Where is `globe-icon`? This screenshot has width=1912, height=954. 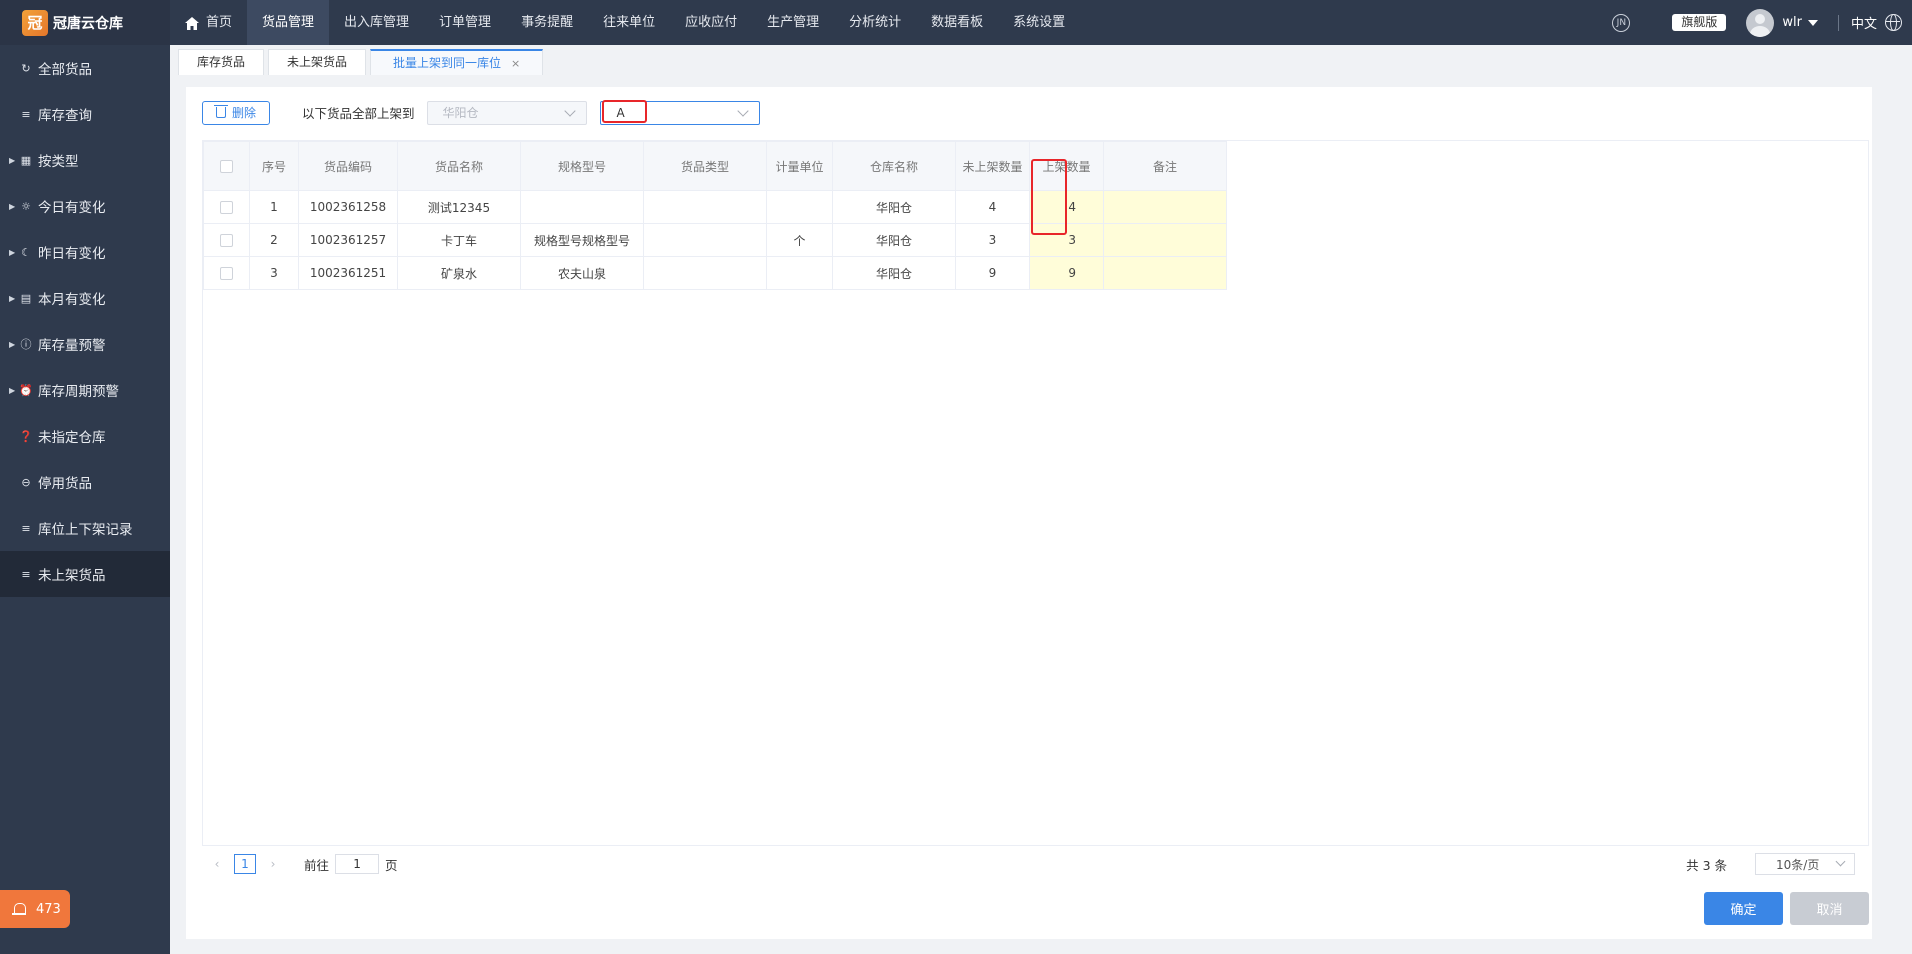 globe-icon is located at coordinates (1893, 22).